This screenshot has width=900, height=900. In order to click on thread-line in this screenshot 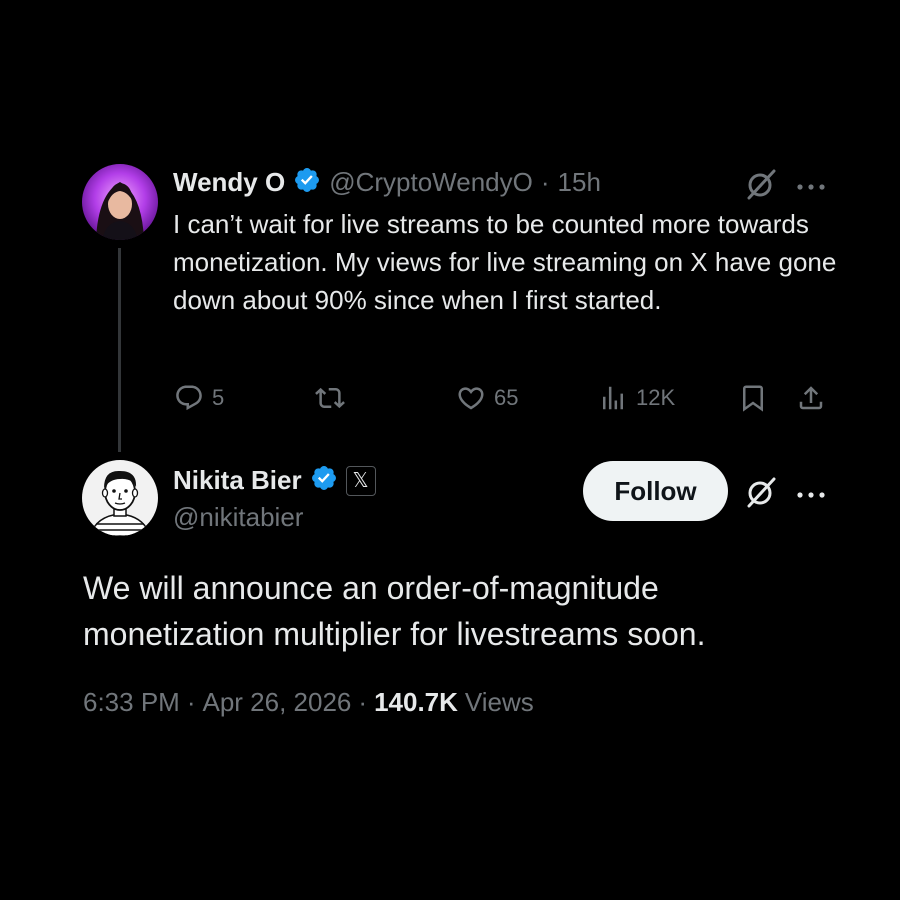, I will do `click(119, 350)`.